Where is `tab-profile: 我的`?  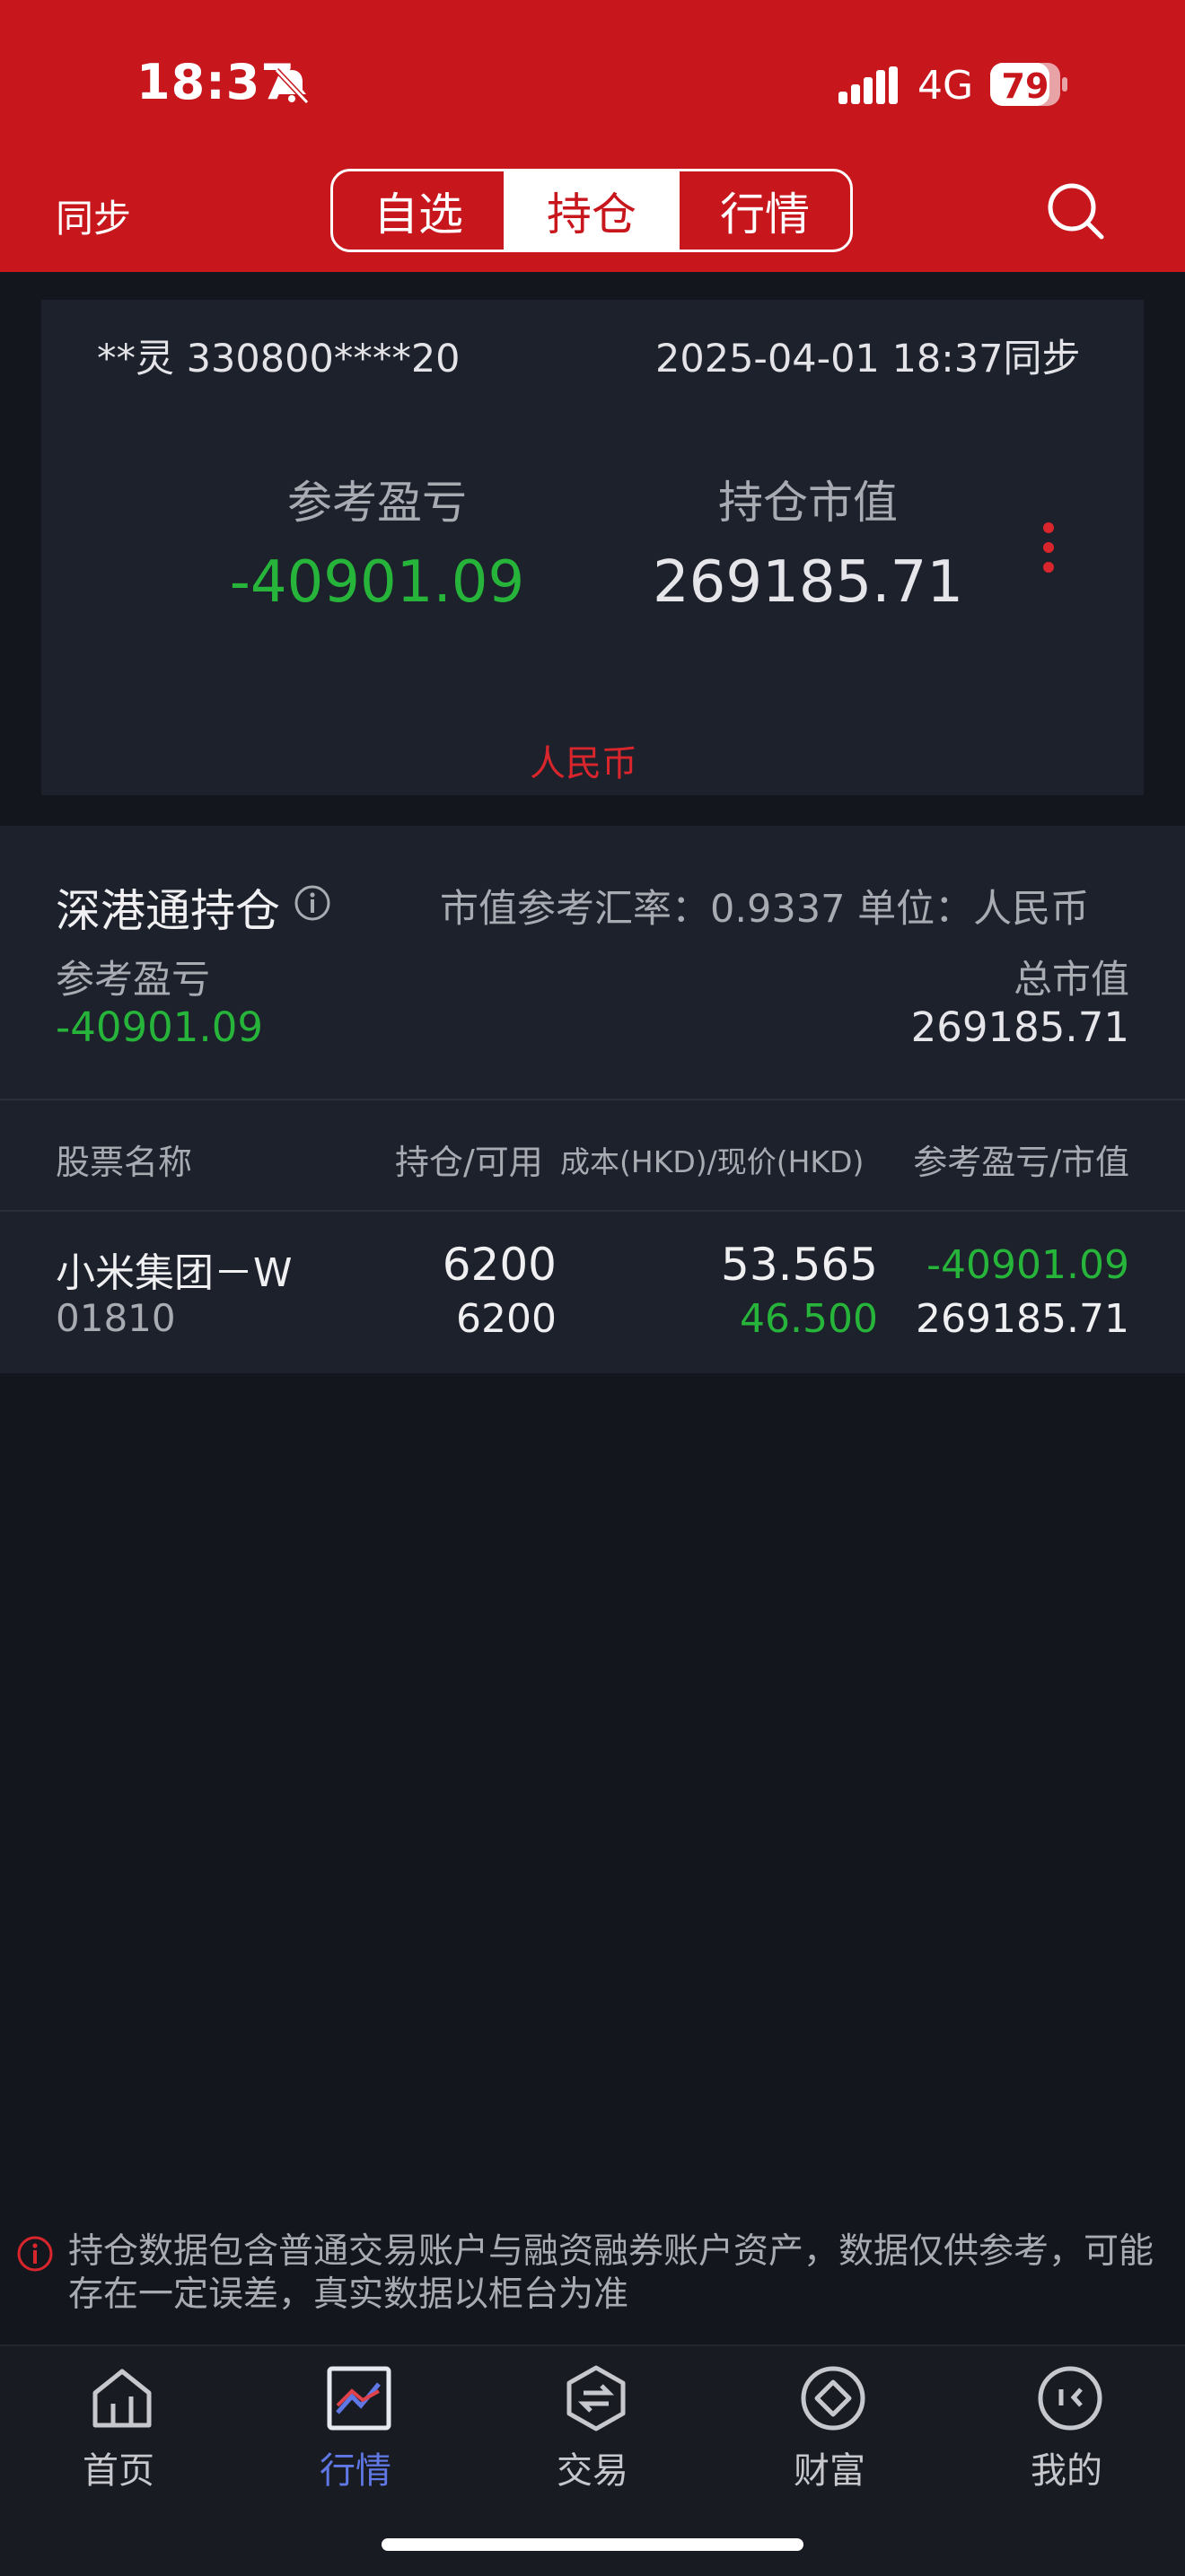 tab-profile: 我的 is located at coordinates (1066, 2423).